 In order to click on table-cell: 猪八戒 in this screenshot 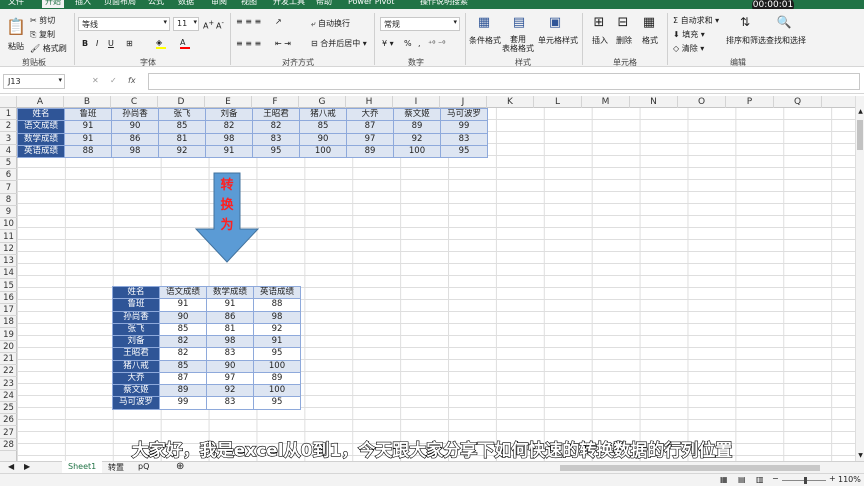, I will do `click(323, 114)`.